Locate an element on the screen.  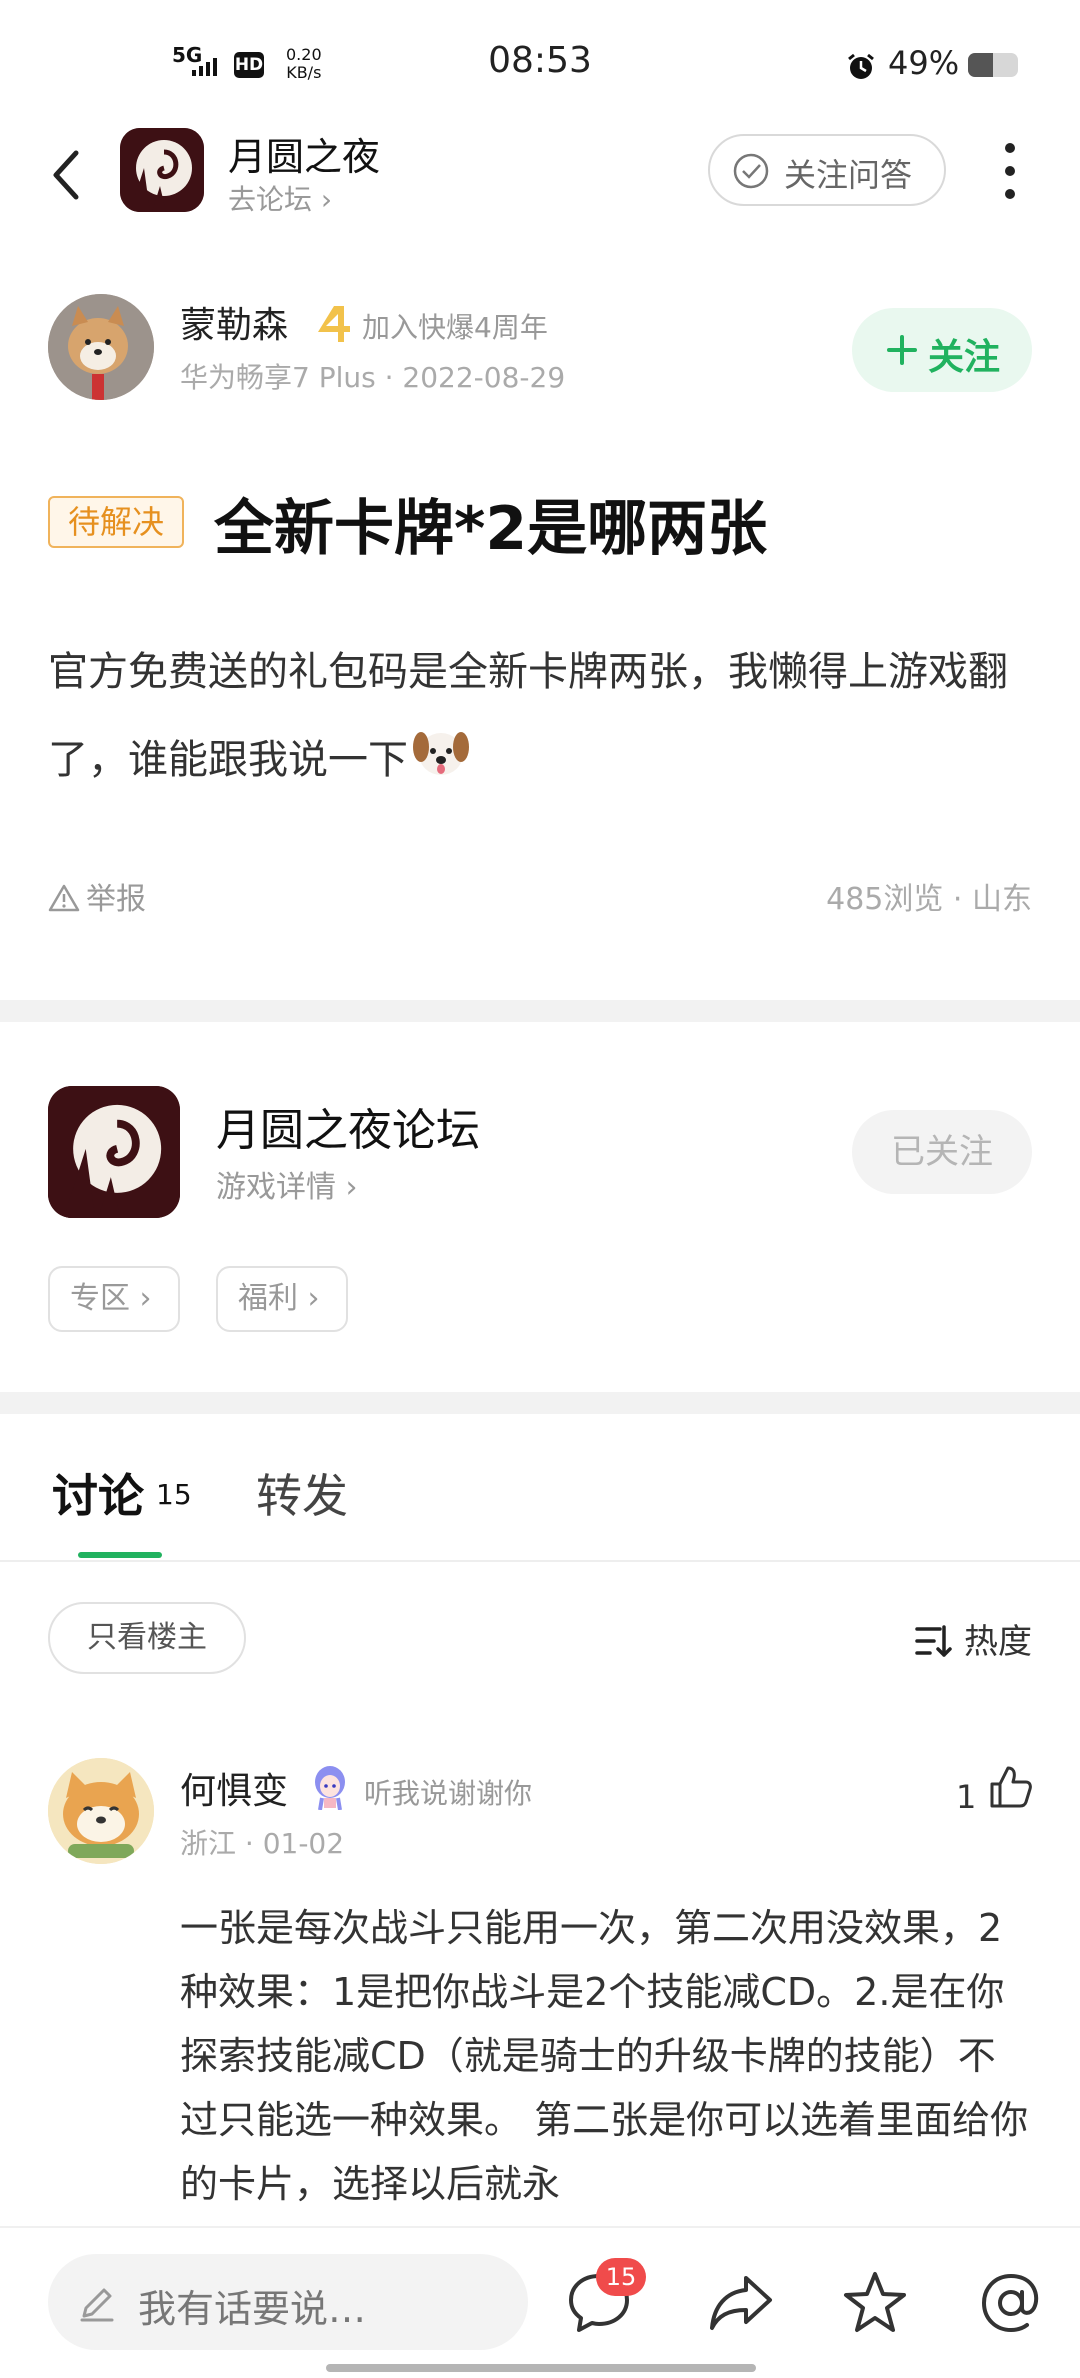
chip-zone: 专区 › is located at coordinates (114, 1299).